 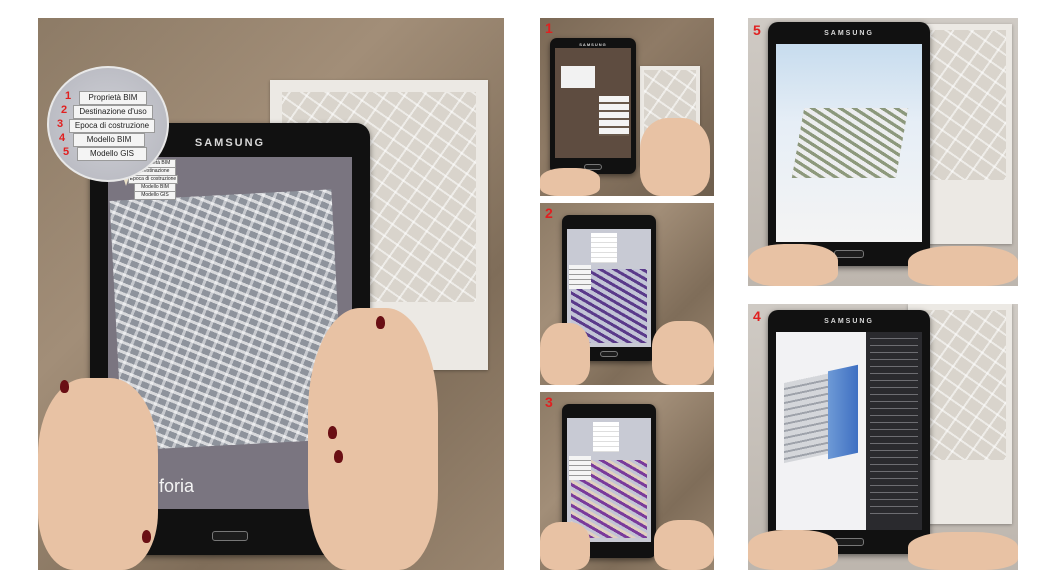 I want to click on panel-number: 4, so click(x=757, y=316).